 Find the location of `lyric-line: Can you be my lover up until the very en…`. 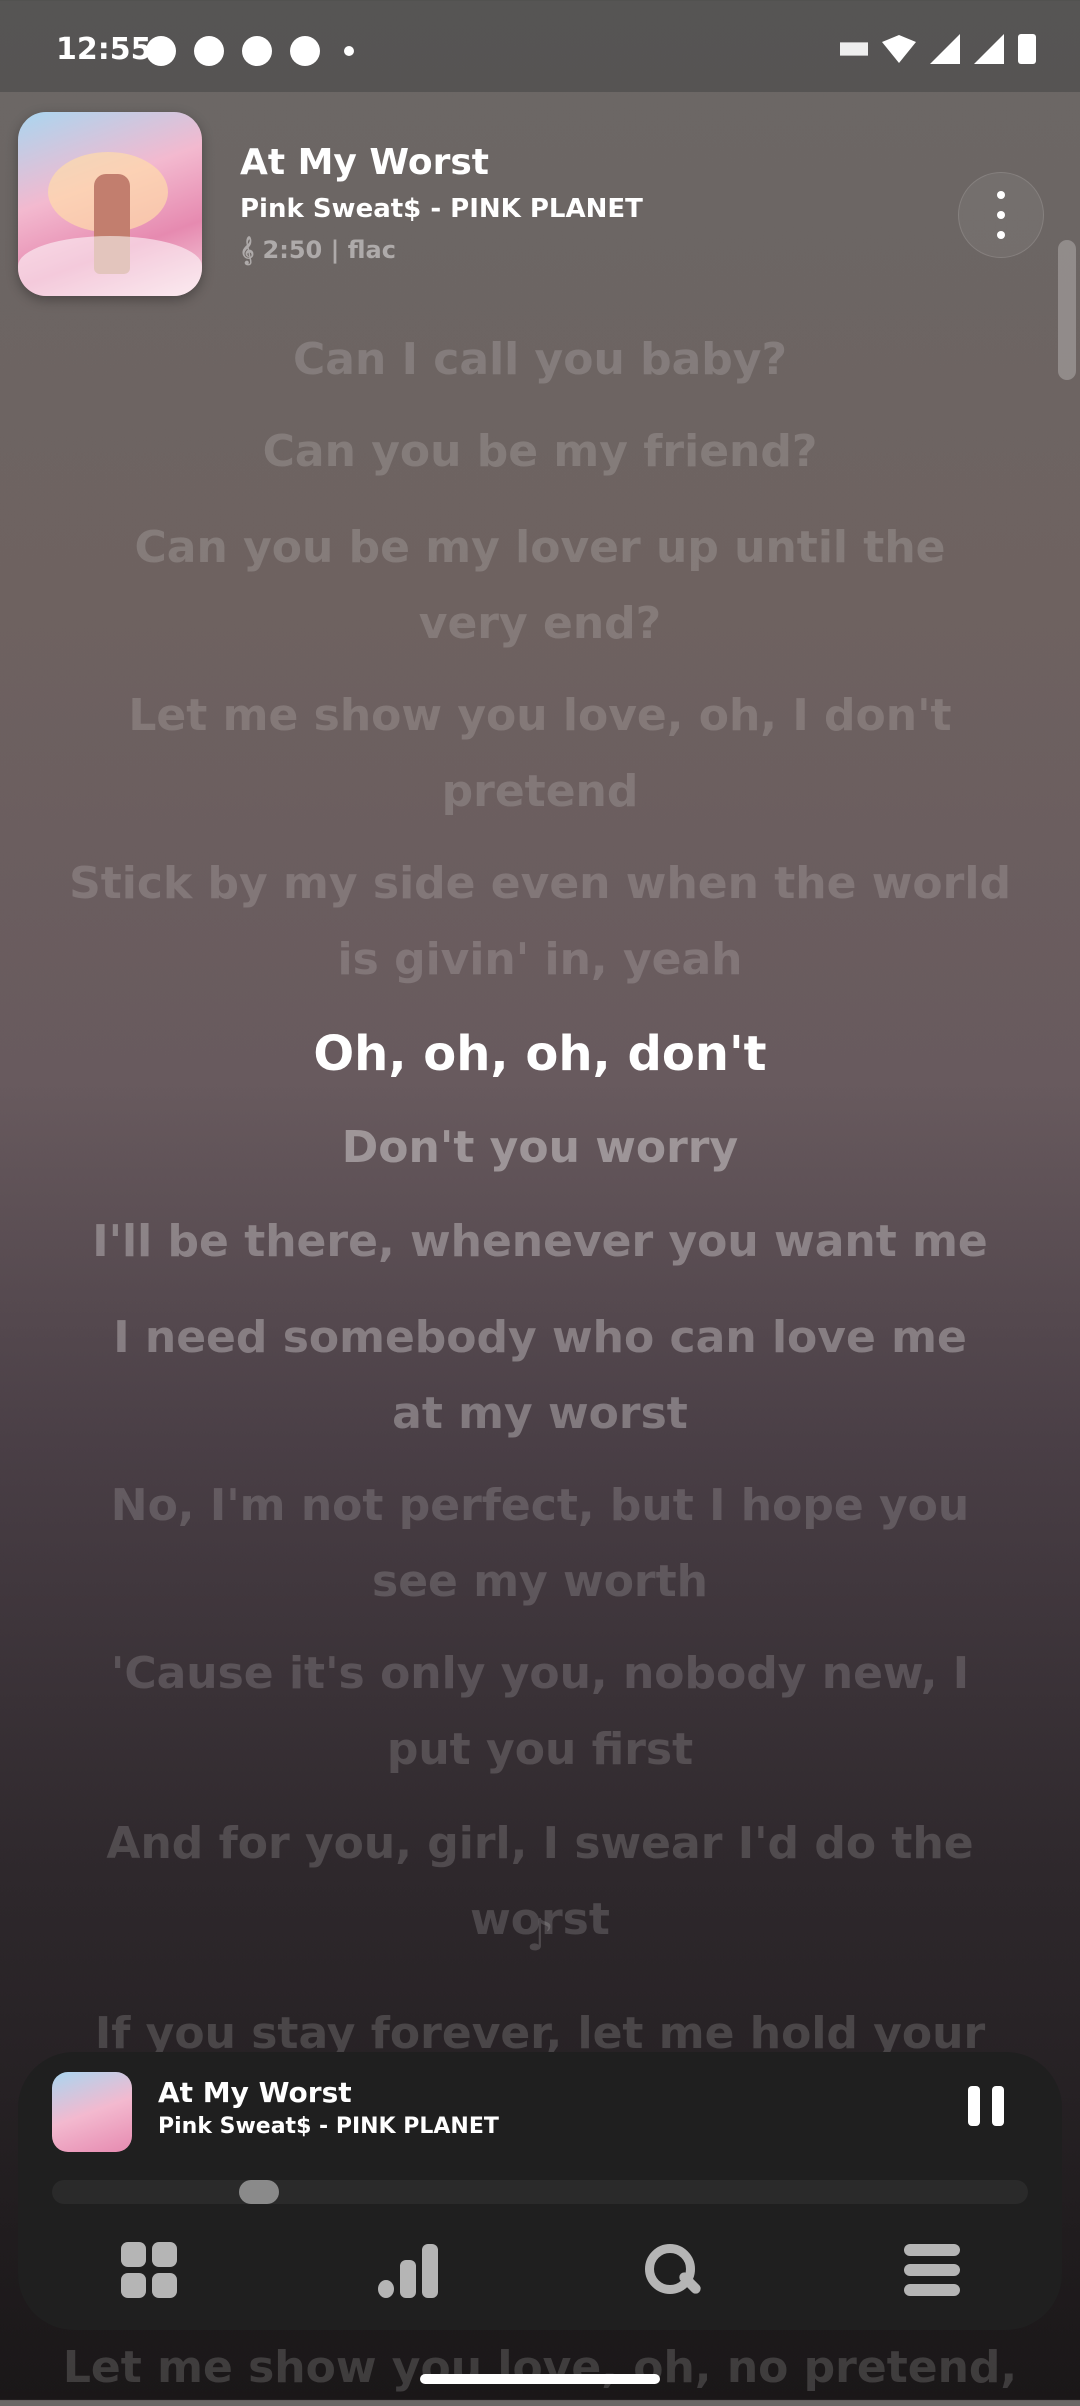

lyric-line: Can you be my lover up until the very en… is located at coordinates (540, 586).